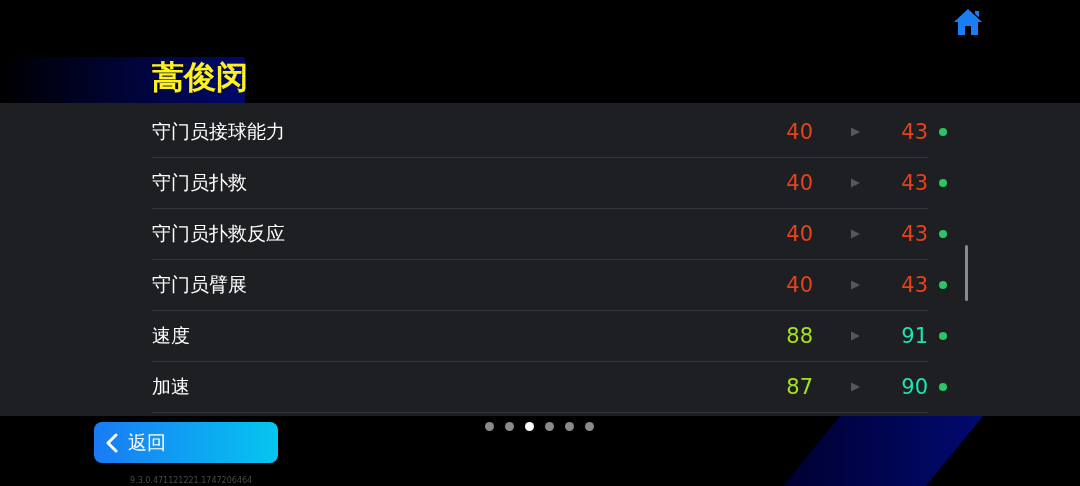 This screenshot has height=486, width=1080. Describe the element at coordinates (171, 386) in the screenshot. I see `stat-name: 加速` at that location.